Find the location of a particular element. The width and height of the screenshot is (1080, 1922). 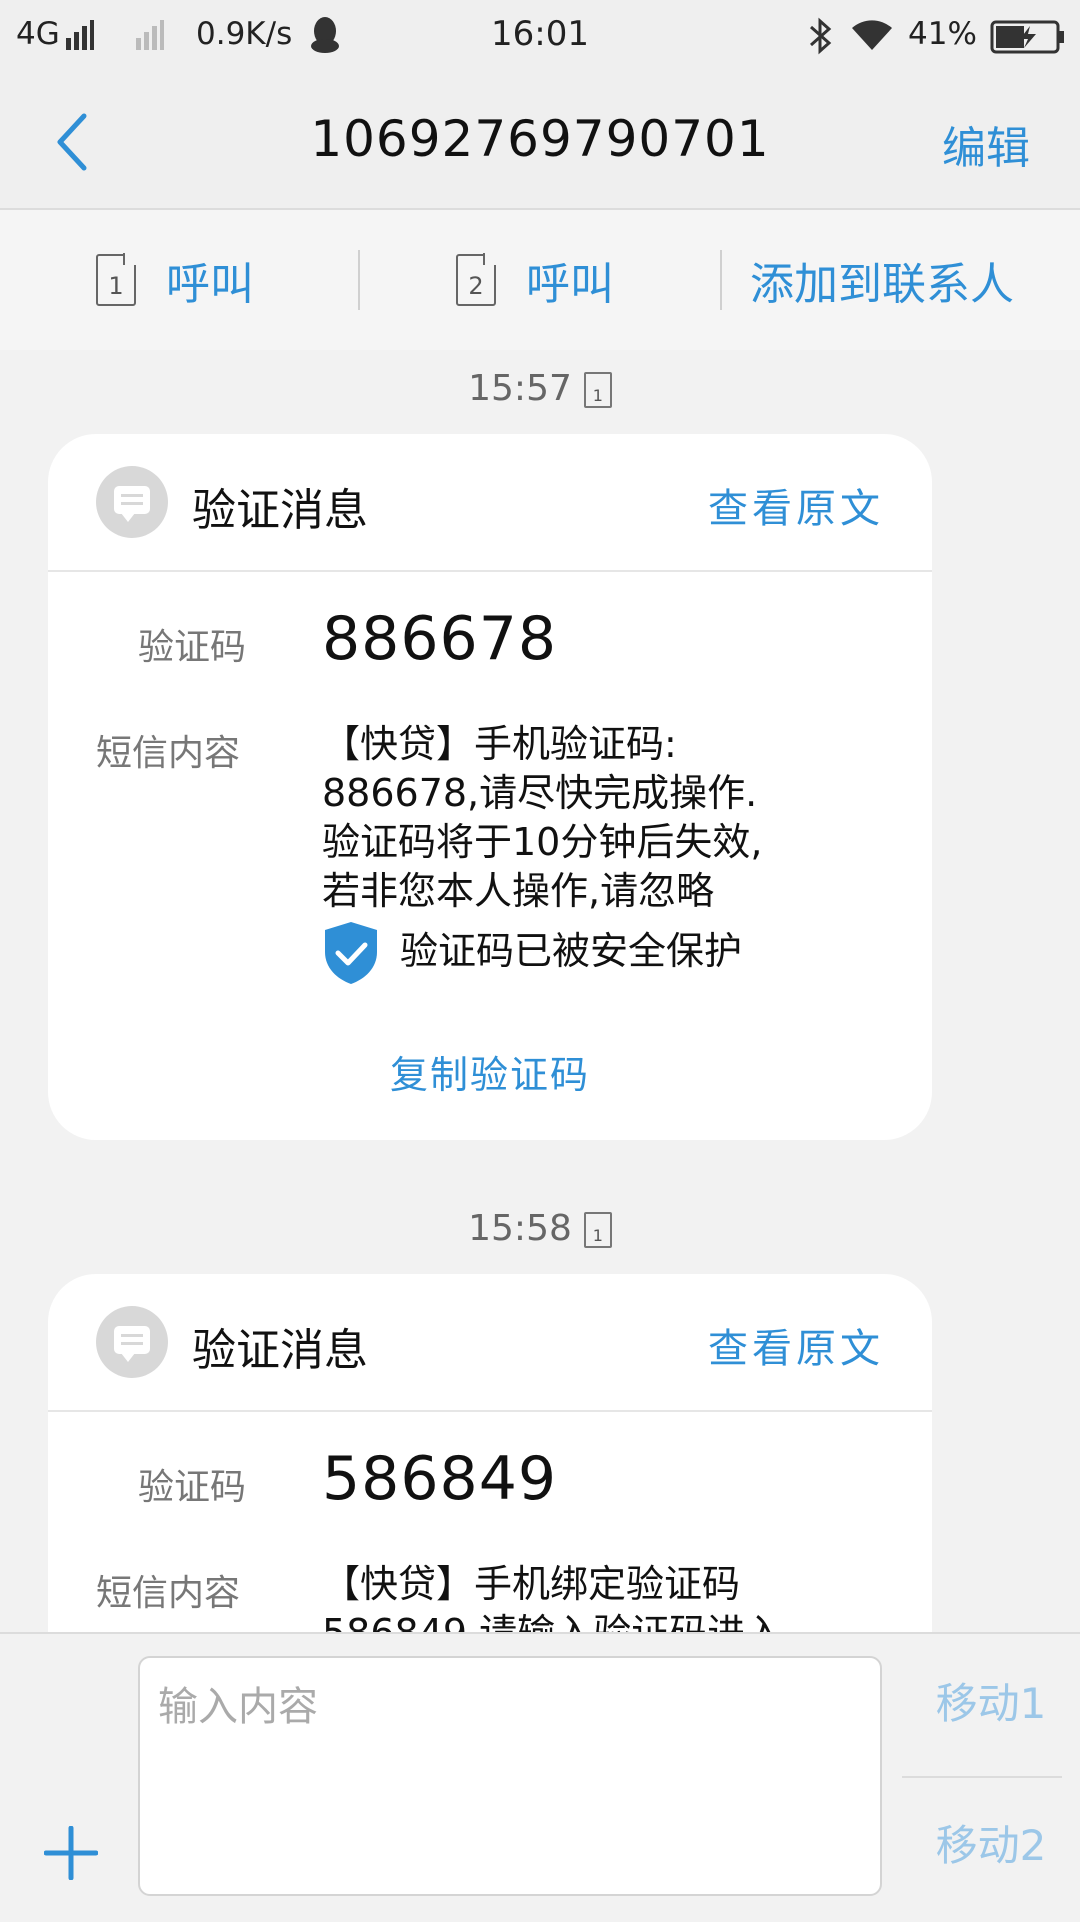

contact-number-title: 10692769790701 is located at coordinates (540, 139).